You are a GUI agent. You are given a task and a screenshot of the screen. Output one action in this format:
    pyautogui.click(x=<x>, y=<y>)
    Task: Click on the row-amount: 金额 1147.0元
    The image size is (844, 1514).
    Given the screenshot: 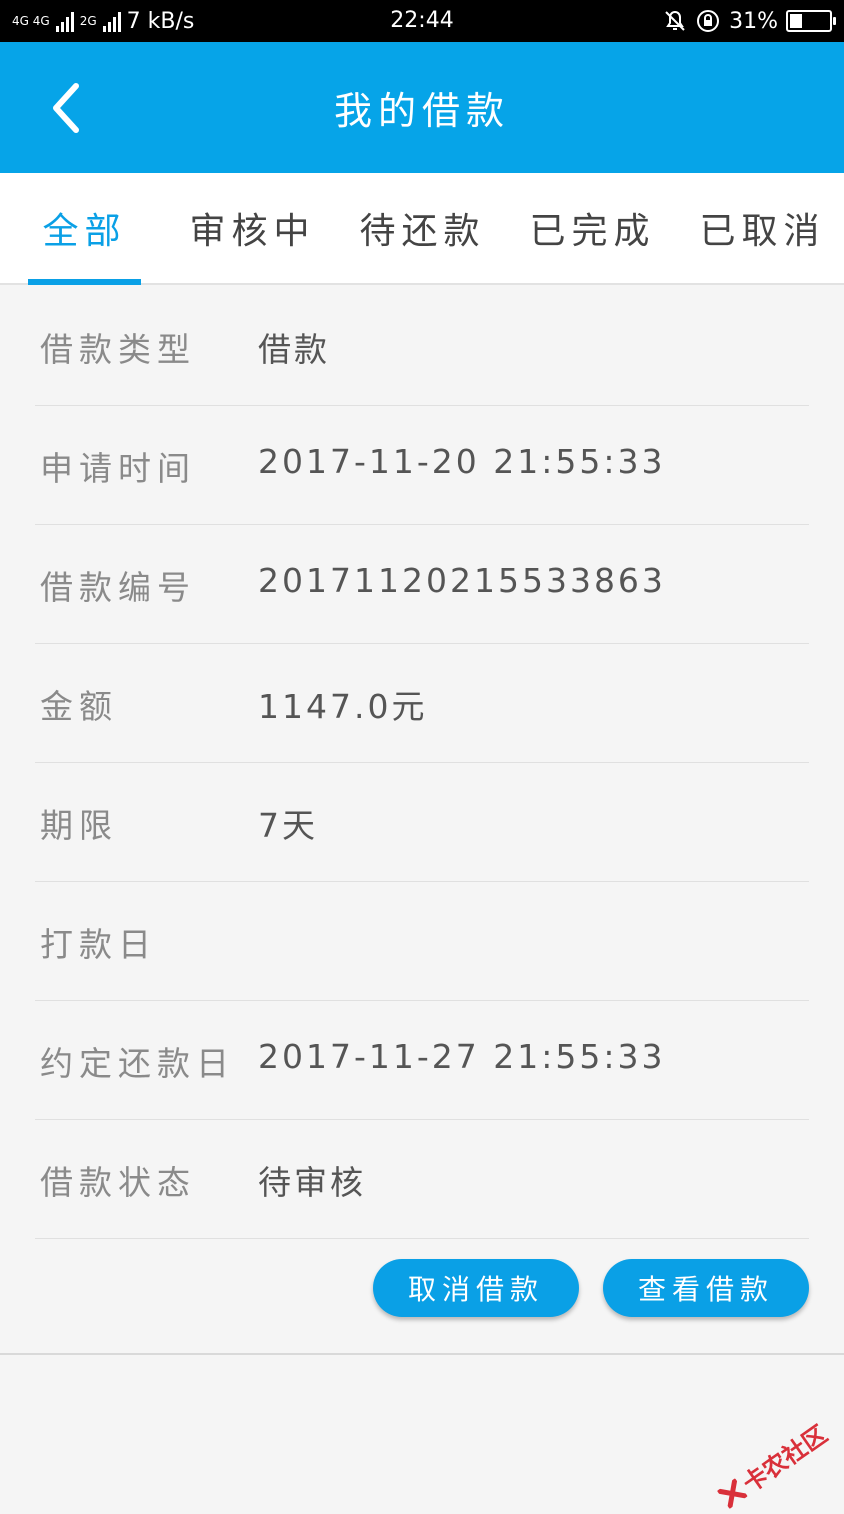 What is the action you would take?
    pyautogui.click(x=422, y=703)
    